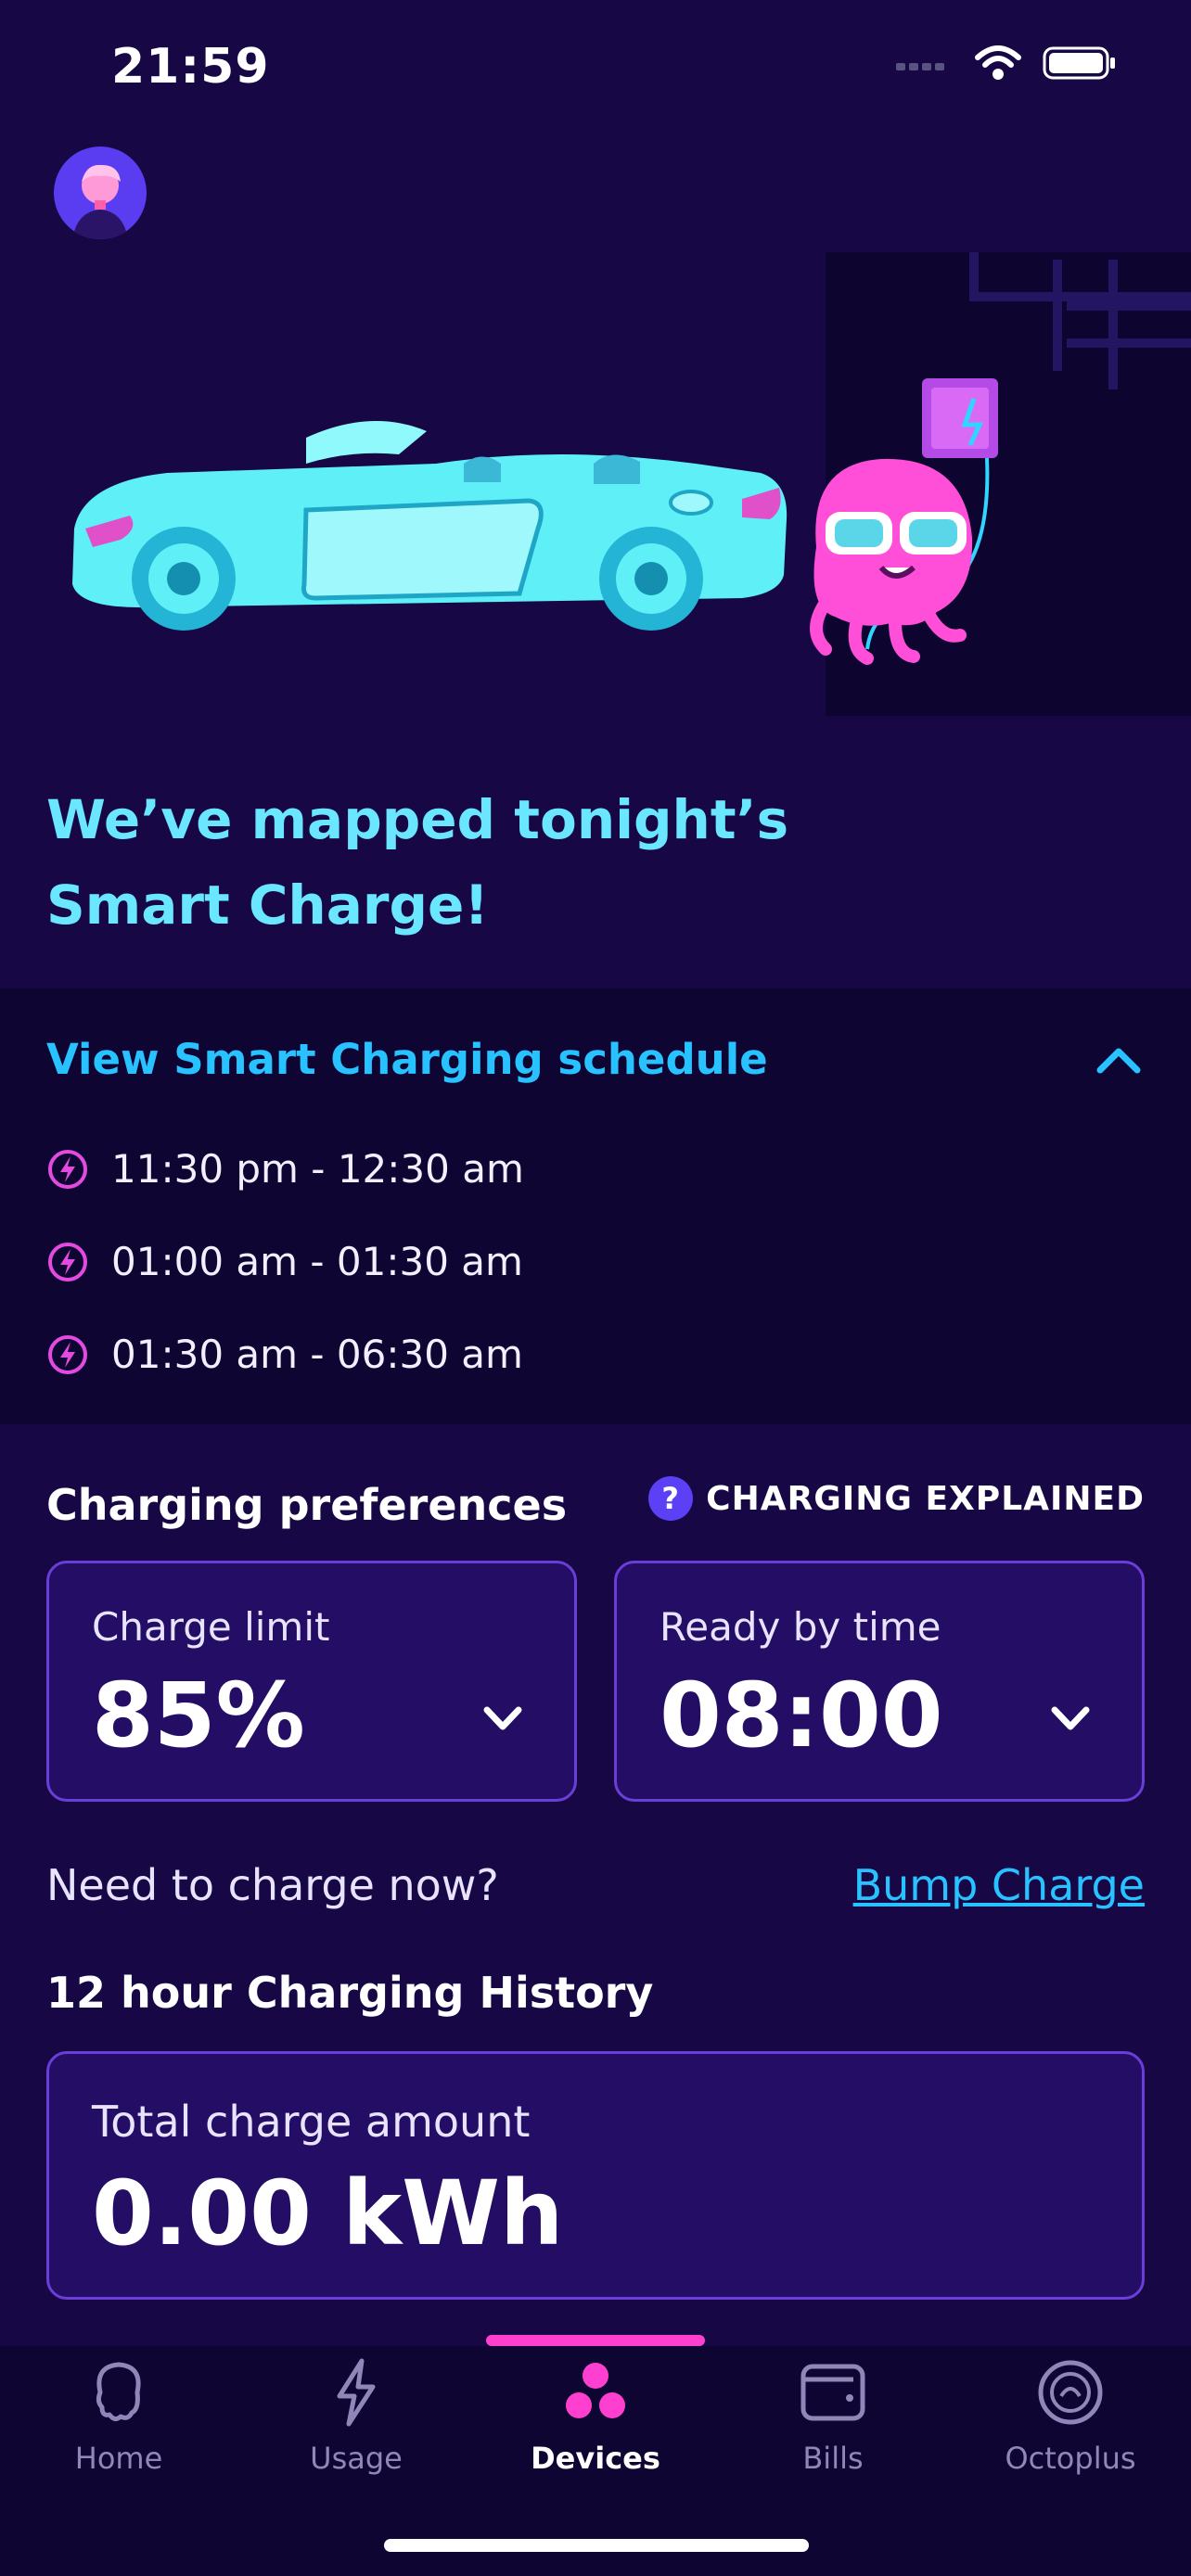  What do you see at coordinates (595, 2340) in the screenshot?
I see `active-tab-indicator` at bounding box center [595, 2340].